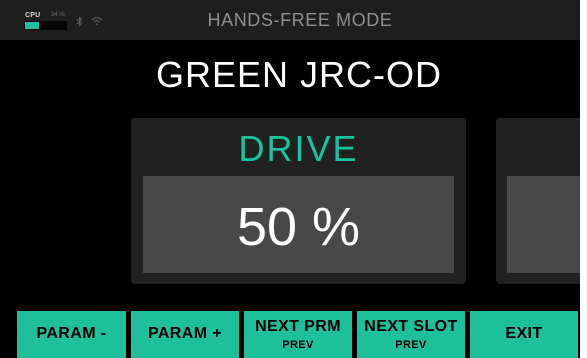 The image size is (587, 358). I want to click on status-bar: CPU 34 % HANDS-FREE MODE, so click(290, 20).